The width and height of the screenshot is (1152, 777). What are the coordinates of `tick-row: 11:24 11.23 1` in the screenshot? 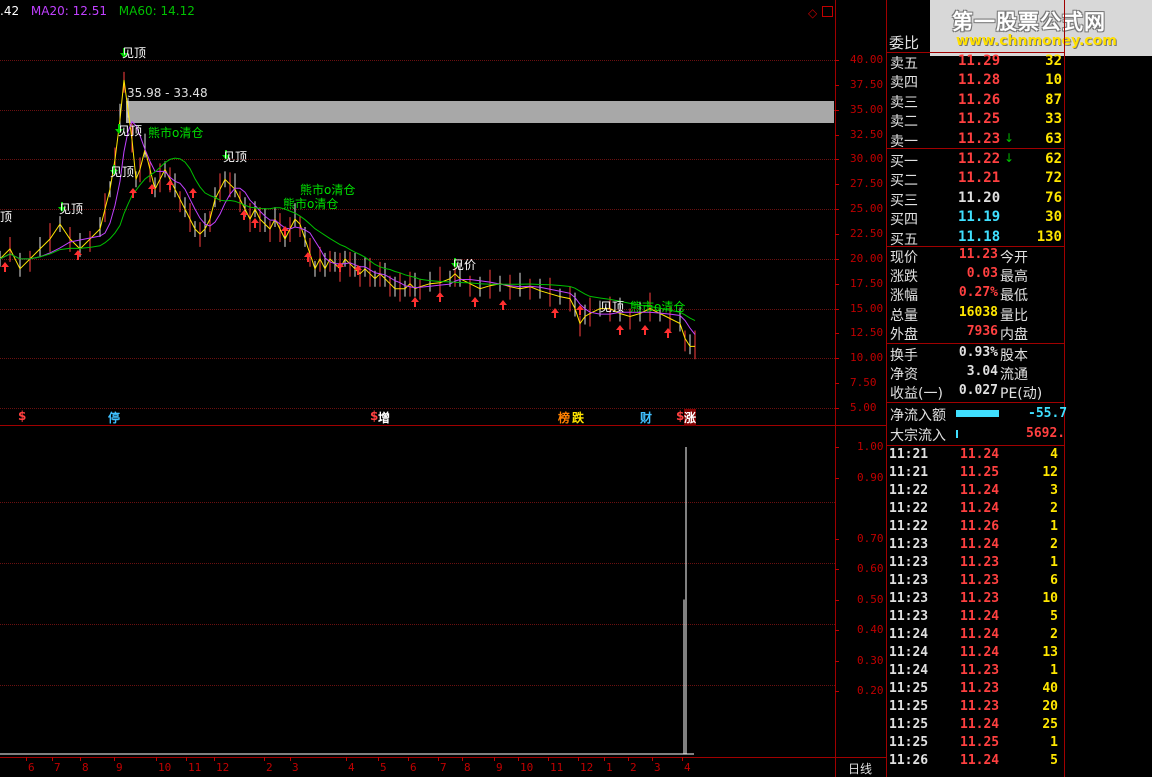 It's located at (976, 672).